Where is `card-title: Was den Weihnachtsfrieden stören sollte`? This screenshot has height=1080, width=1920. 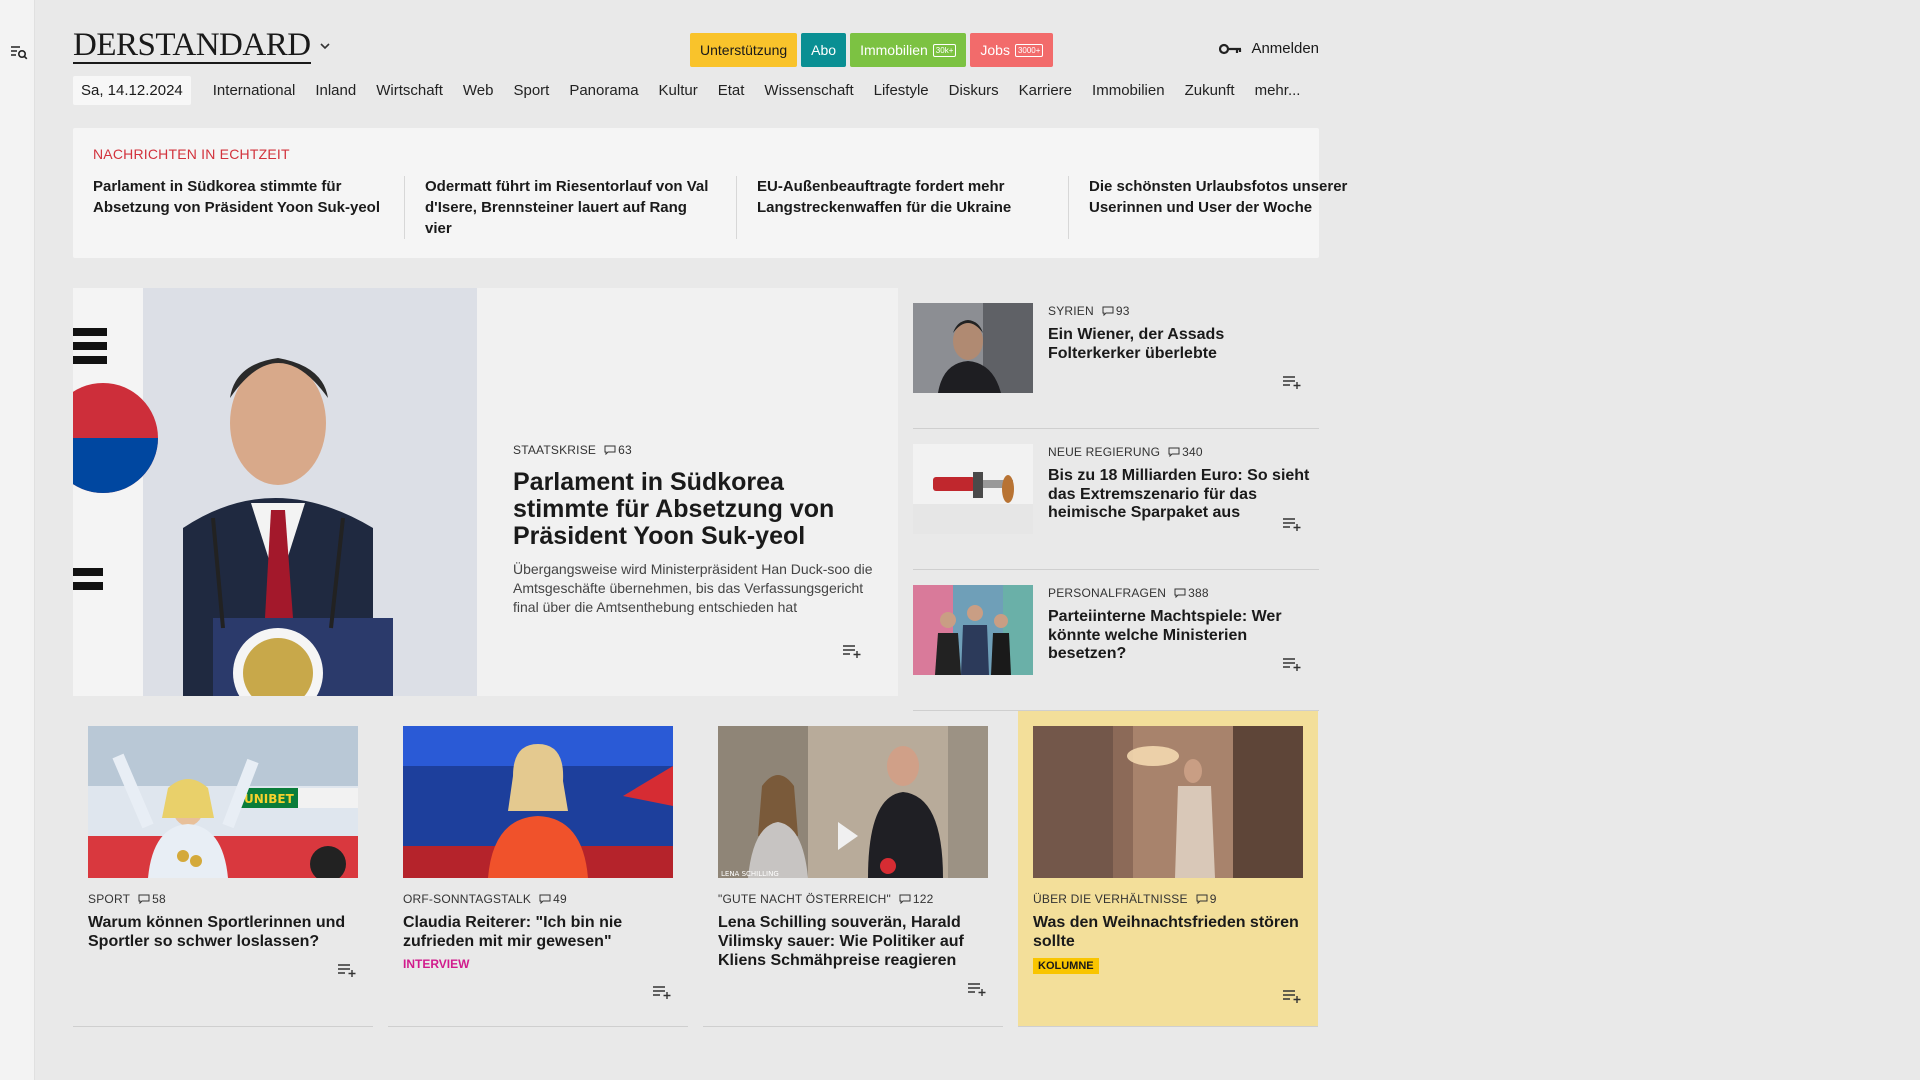
card-title: Was den Weihnachtsfrieden stören sollte is located at coordinates (1170, 932).